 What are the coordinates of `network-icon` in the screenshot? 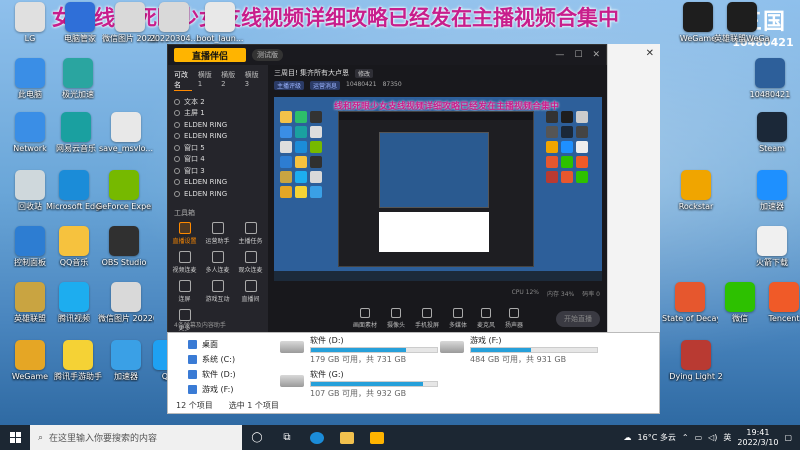 It's located at (30, 127).